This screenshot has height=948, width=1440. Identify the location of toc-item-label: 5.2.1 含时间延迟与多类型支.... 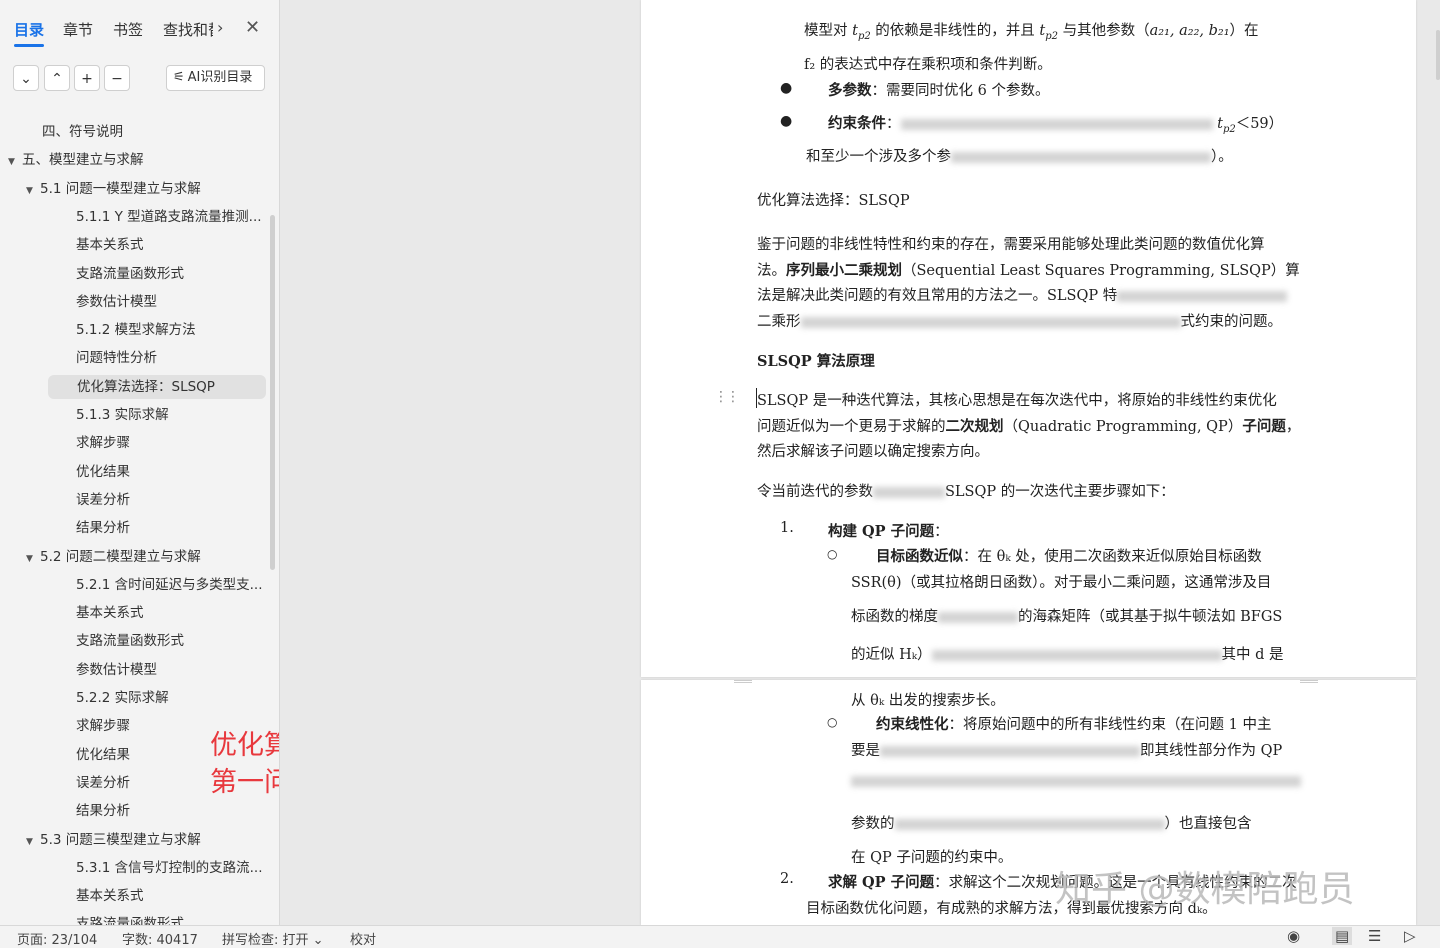
(169, 584).